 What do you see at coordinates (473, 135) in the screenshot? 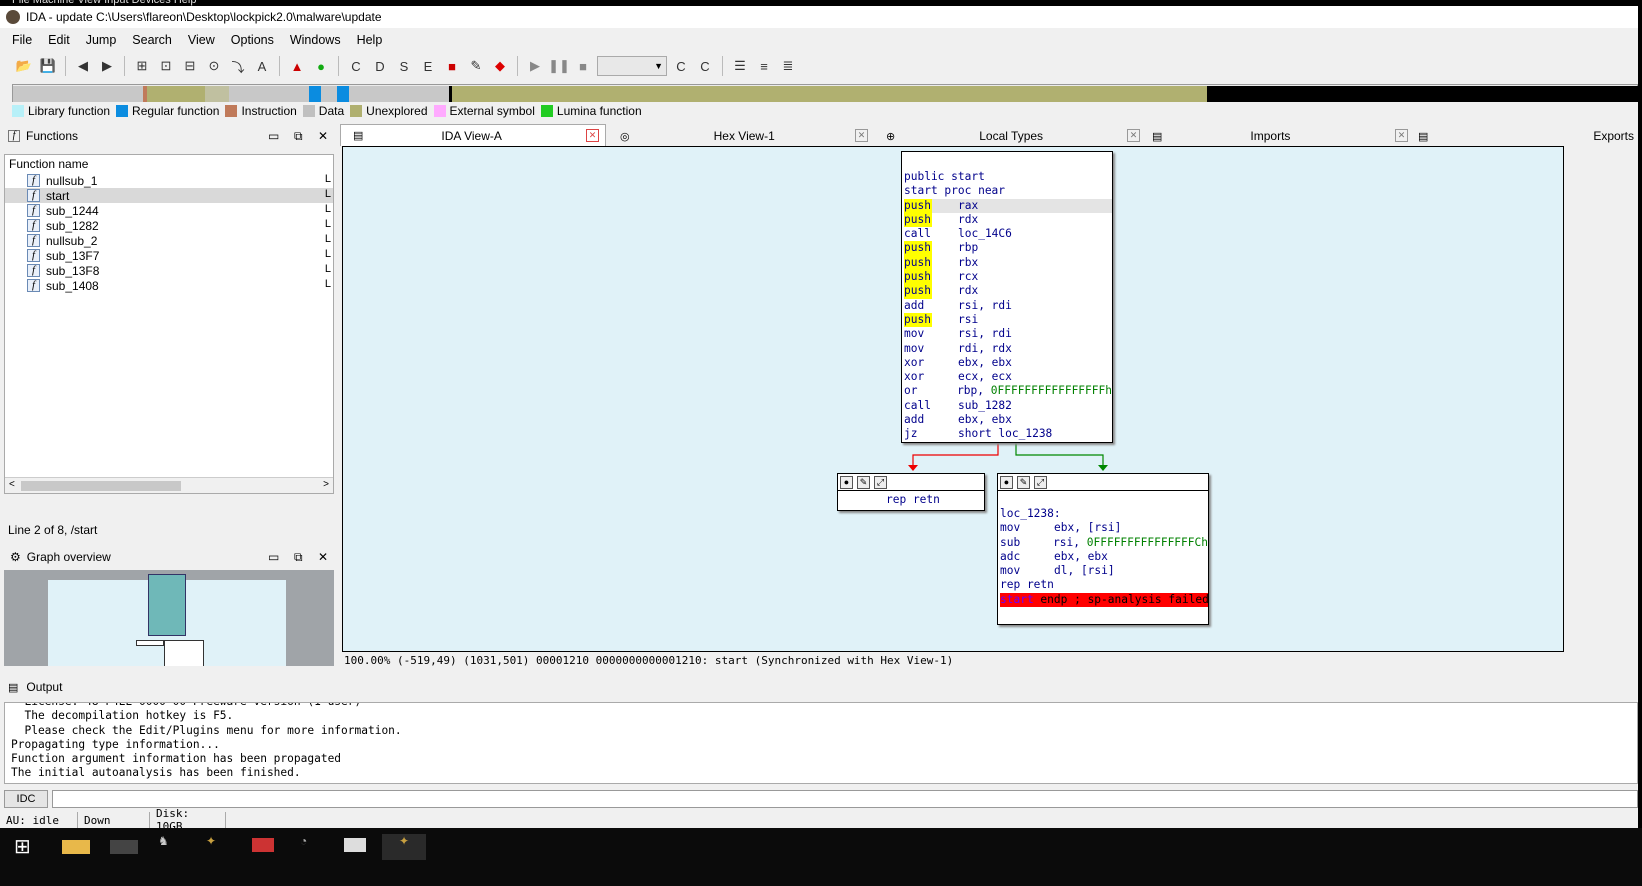
I see `tab-ida-view-a: ▤ IDA View-A ✕` at bounding box center [473, 135].